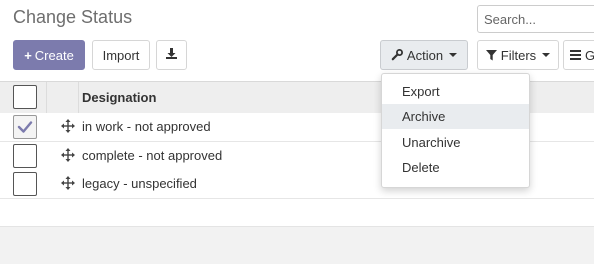 This screenshot has height=264, width=594. I want to click on menu-item-unarchive: Unarchive, so click(455, 142).